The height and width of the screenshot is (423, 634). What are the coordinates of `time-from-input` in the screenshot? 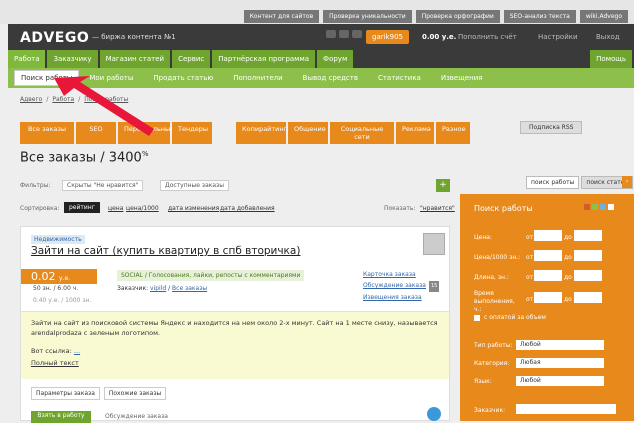 It's located at (548, 297).